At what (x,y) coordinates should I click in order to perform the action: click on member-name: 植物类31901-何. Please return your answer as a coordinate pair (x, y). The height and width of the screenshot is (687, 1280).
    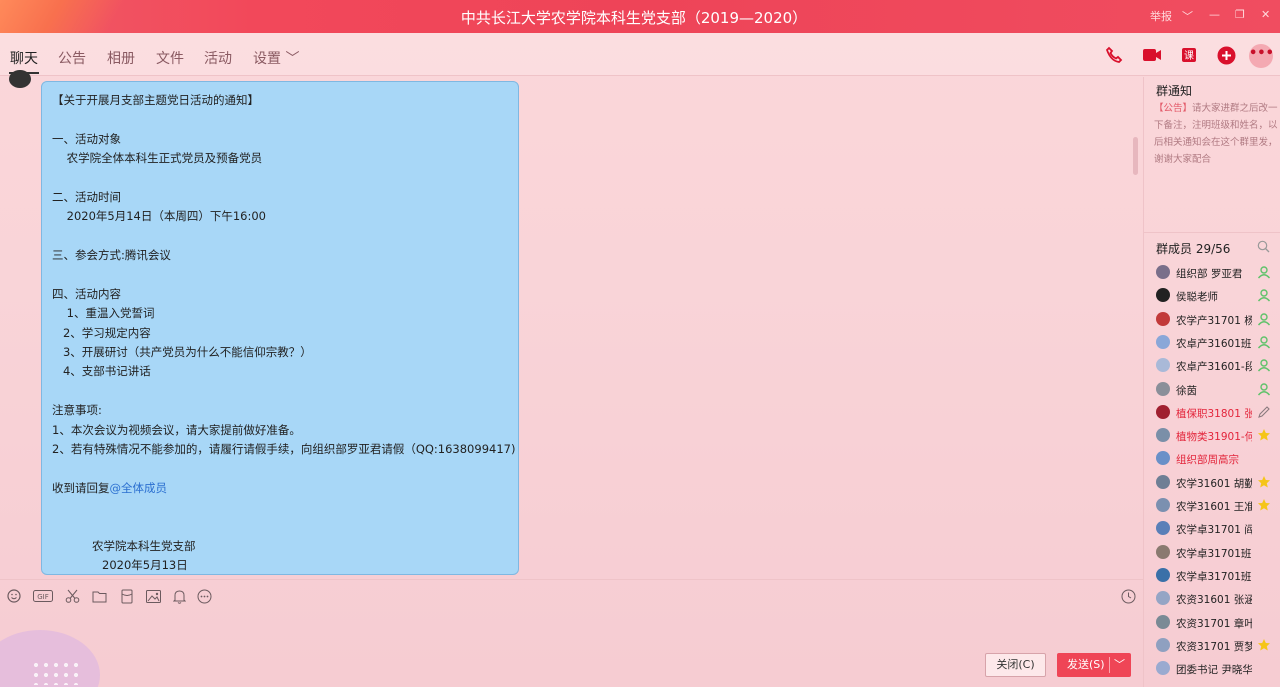
    Looking at the image, I should click on (1214, 437).